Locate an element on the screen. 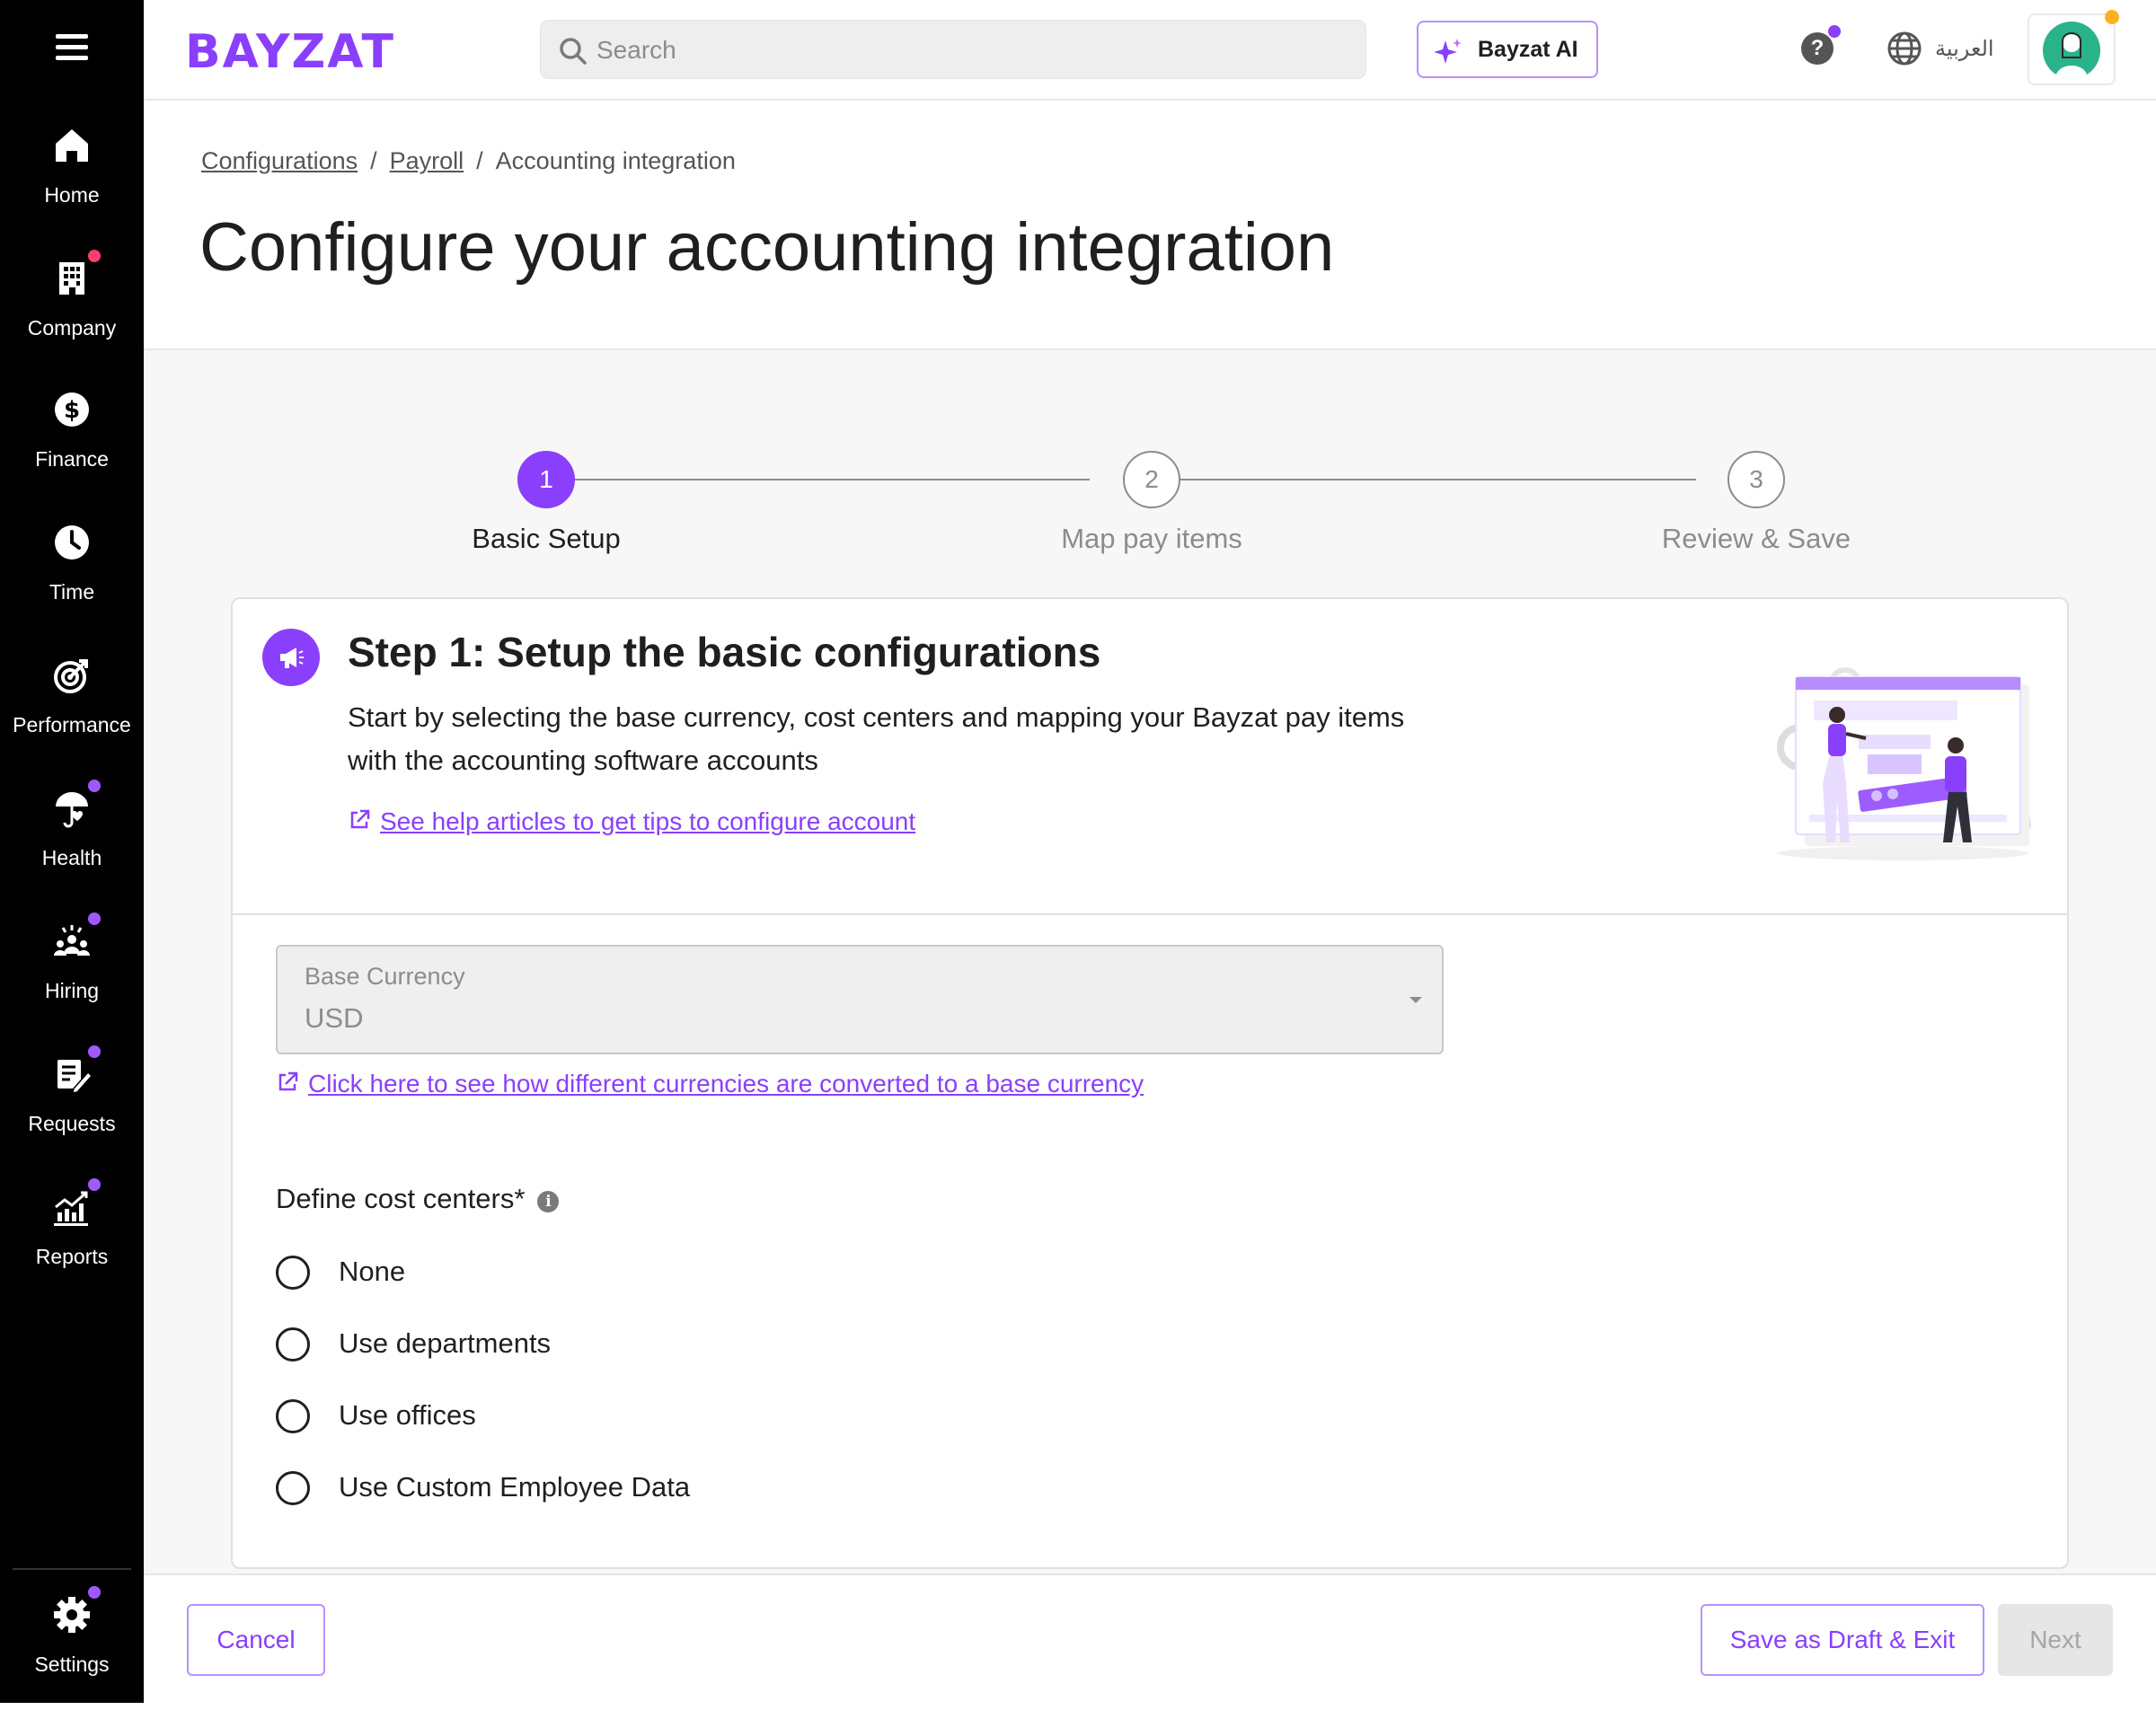  step-label: Basic Setup is located at coordinates (546, 538).